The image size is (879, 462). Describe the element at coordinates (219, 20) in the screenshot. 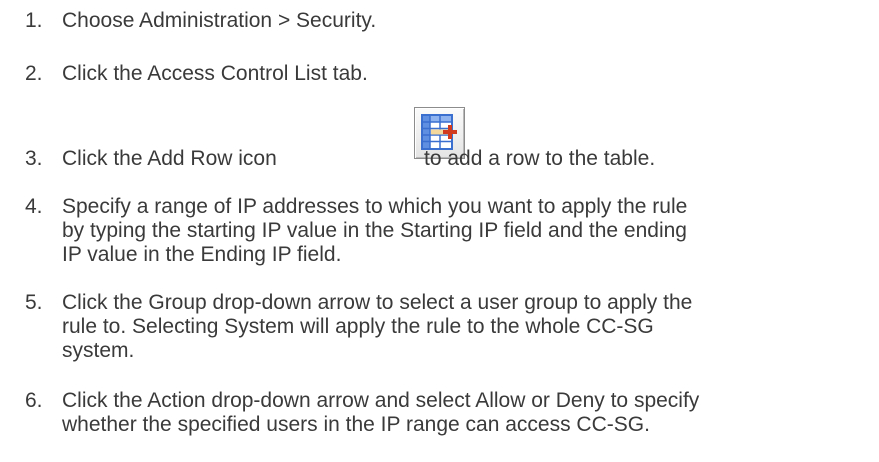

I see `step-line: Choose Administration > Security.` at that location.